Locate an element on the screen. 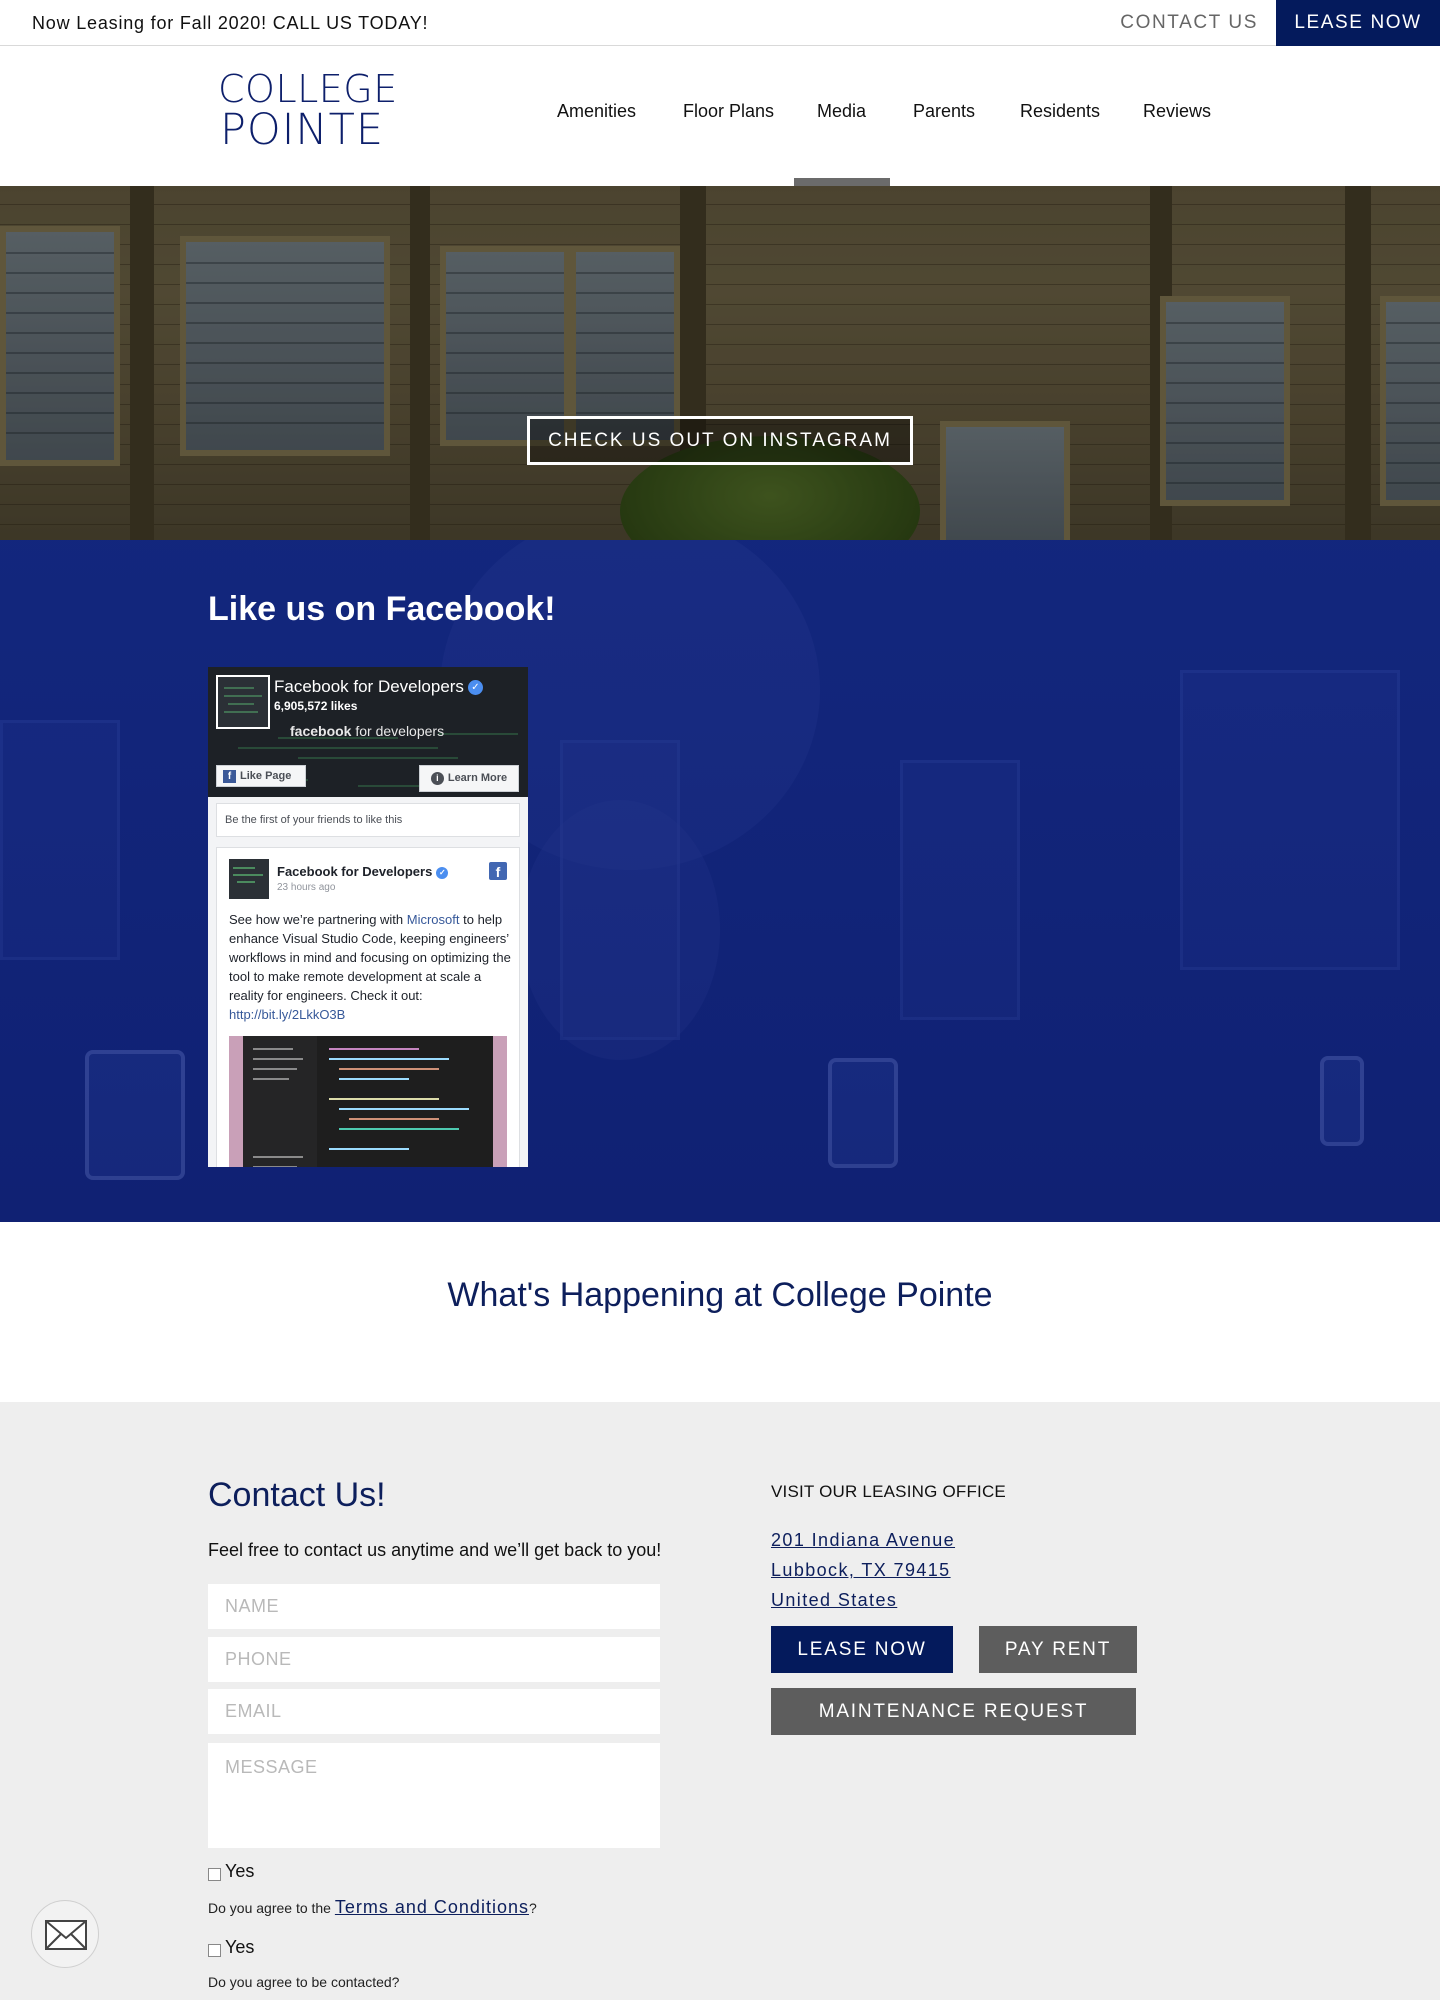  facebook-brand: facebook for developers is located at coordinates (367, 731).